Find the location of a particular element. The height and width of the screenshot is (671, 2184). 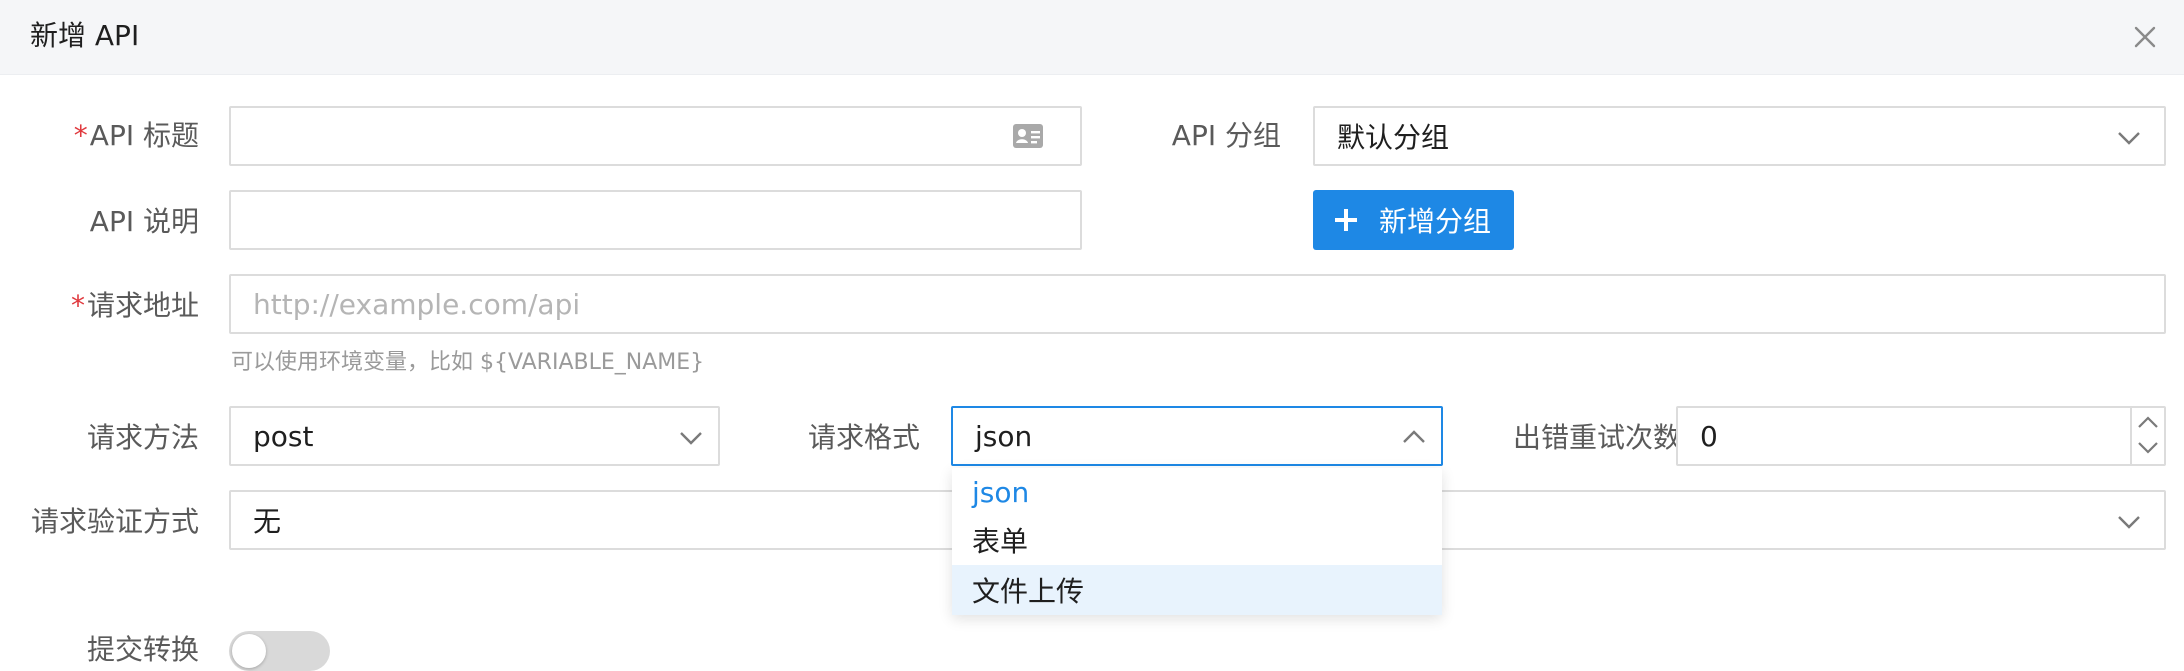

api-title-label: *API 标题 is located at coordinates (136, 135).